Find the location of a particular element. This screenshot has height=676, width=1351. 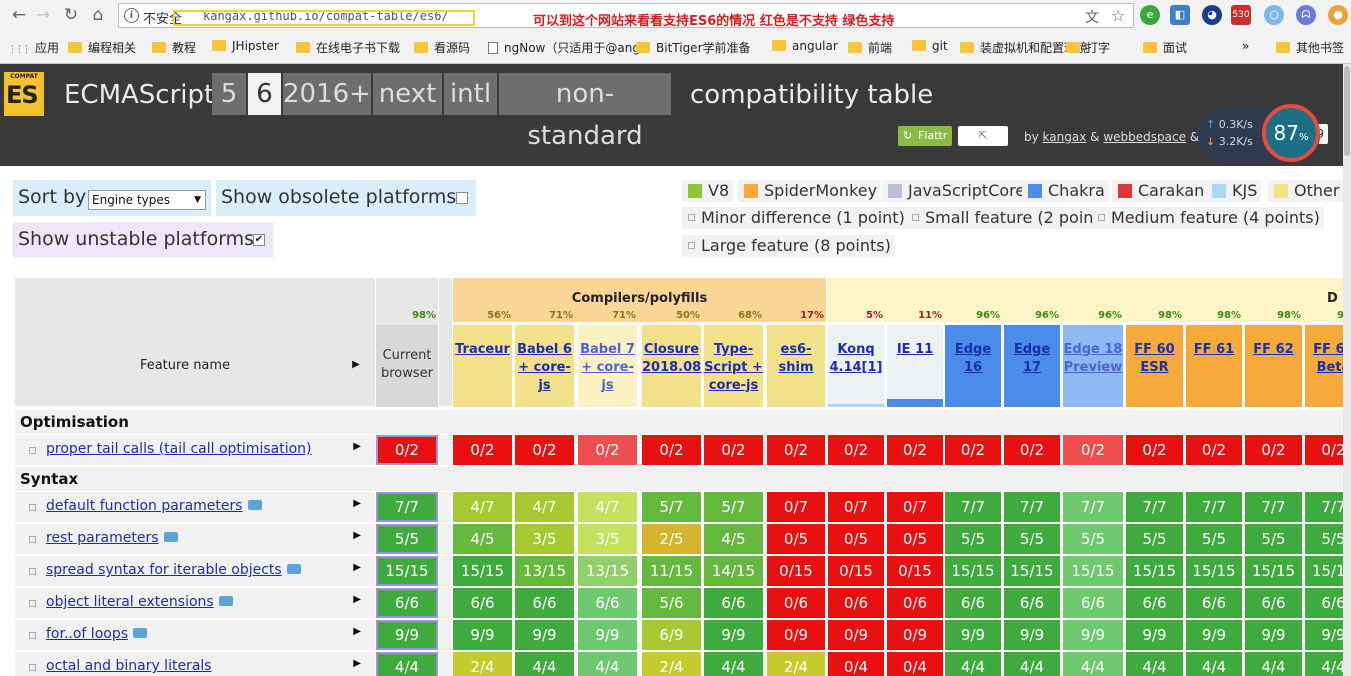

column-header: IE 11 is located at coordinates (915, 366).